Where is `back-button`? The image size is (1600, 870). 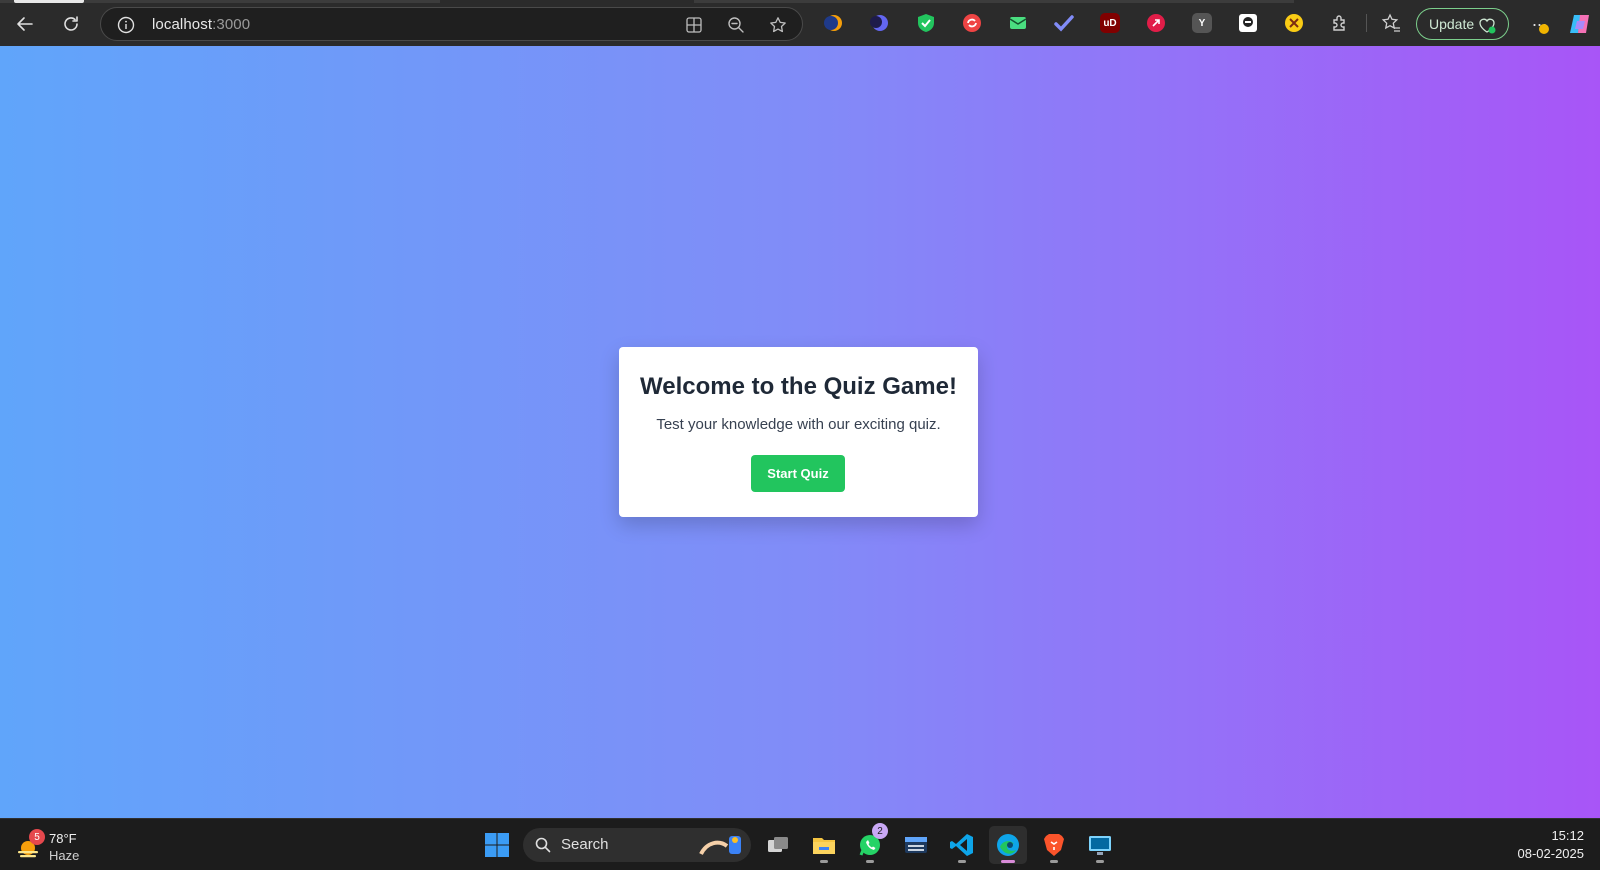
back-button is located at coordinates (25, 24).